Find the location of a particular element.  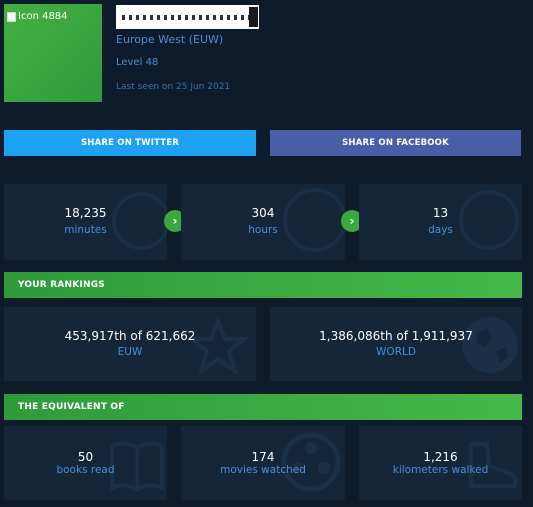

globe-icon is located at coordinates (490, 345).